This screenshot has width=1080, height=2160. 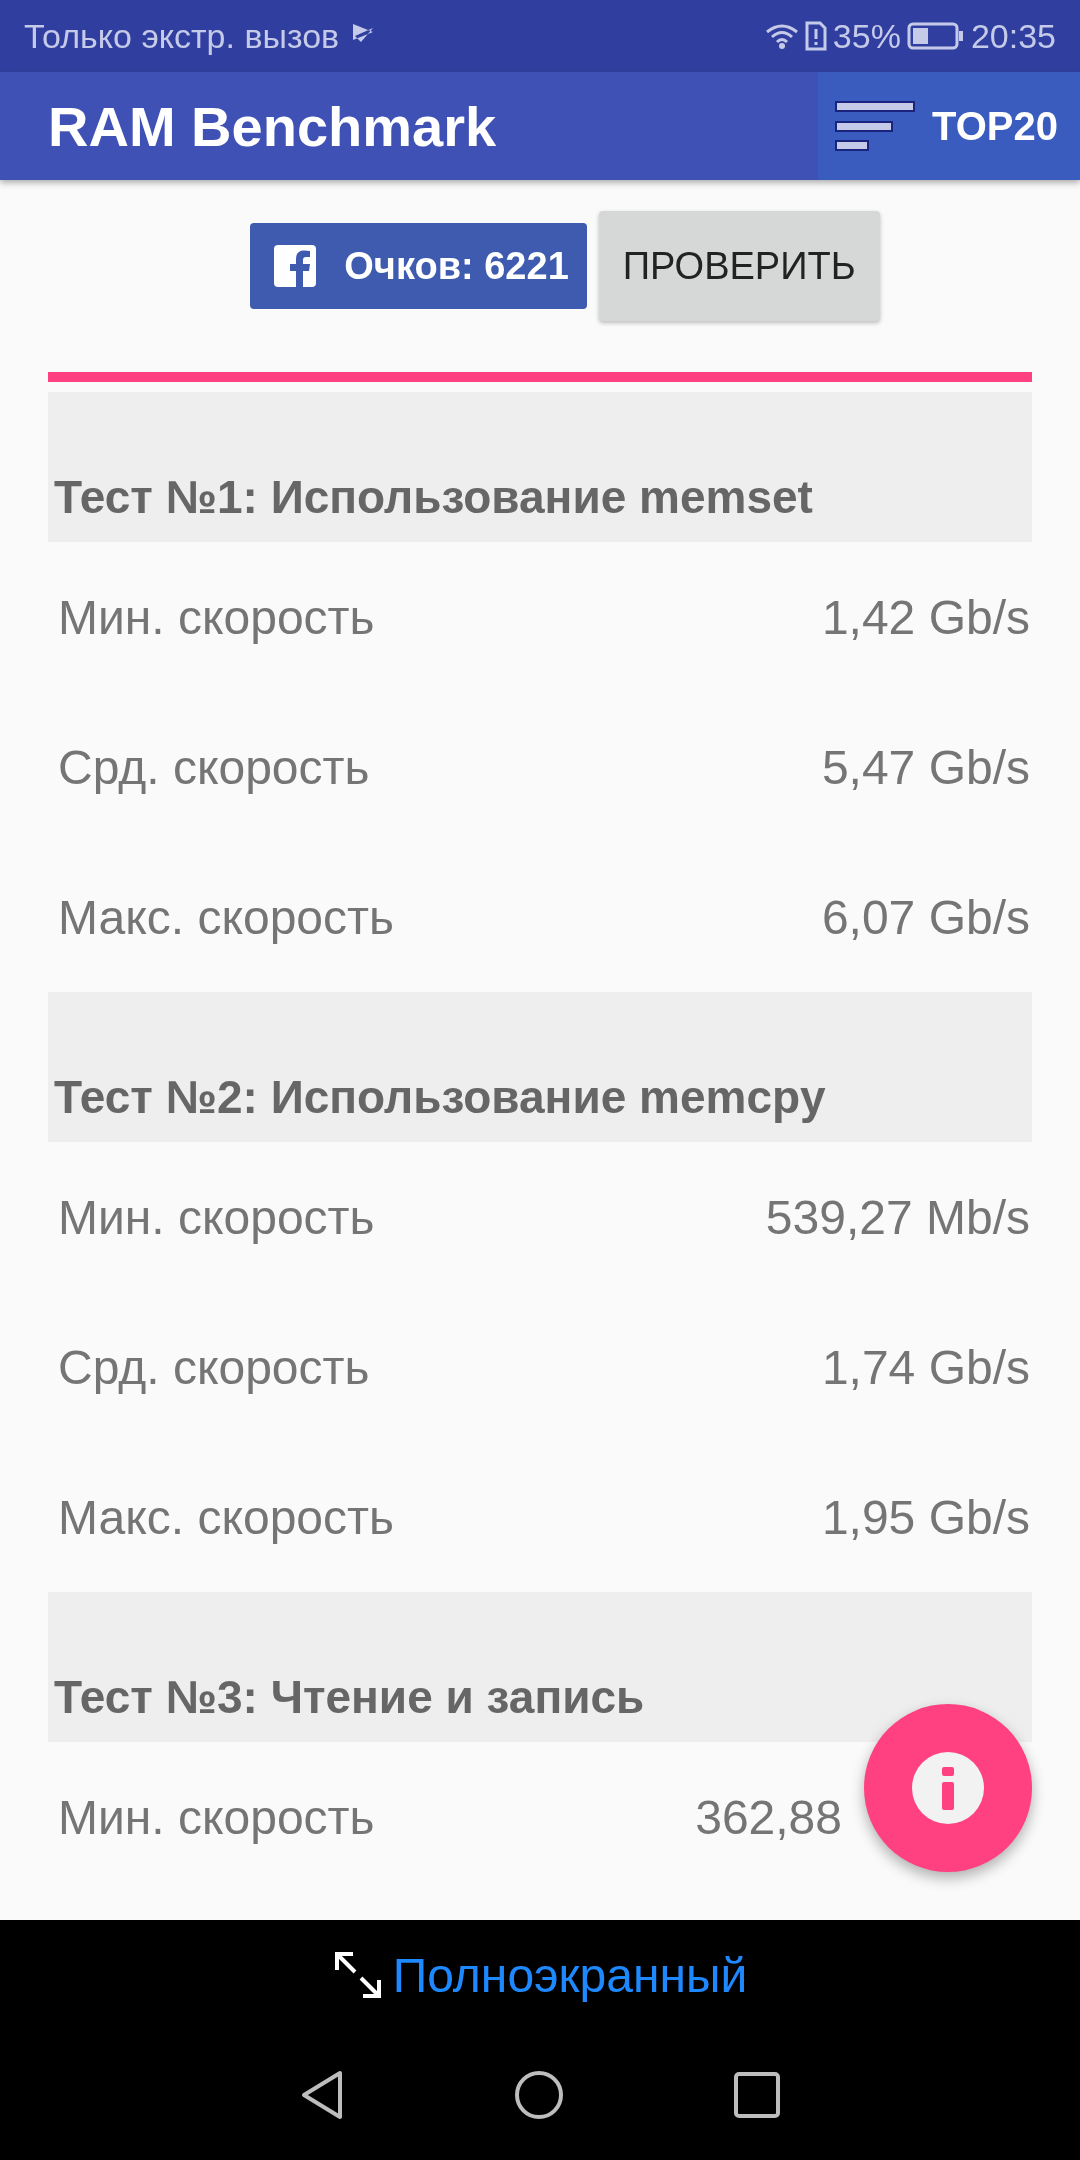 I want to click on score-button: Очков: 6221, so click(x=418, y=266).